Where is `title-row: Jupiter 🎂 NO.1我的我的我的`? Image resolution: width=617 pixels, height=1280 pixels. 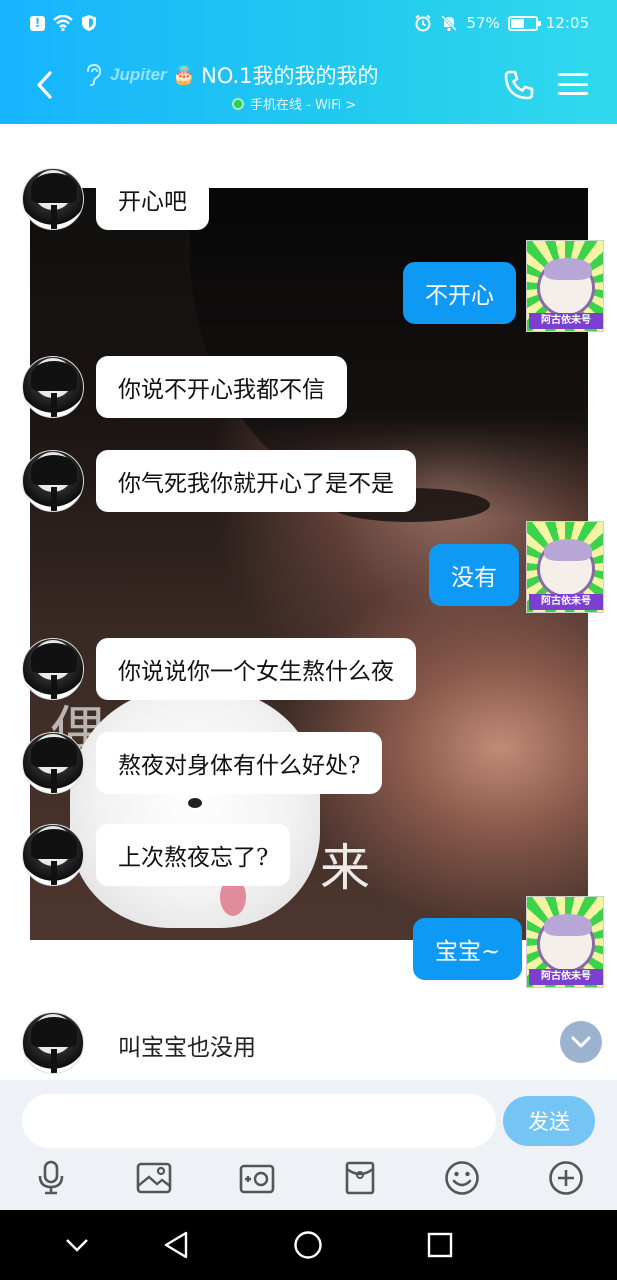 title-row: Jupiter 🎂 NO.1我的我的我的 is located at coordinates (262, 75).